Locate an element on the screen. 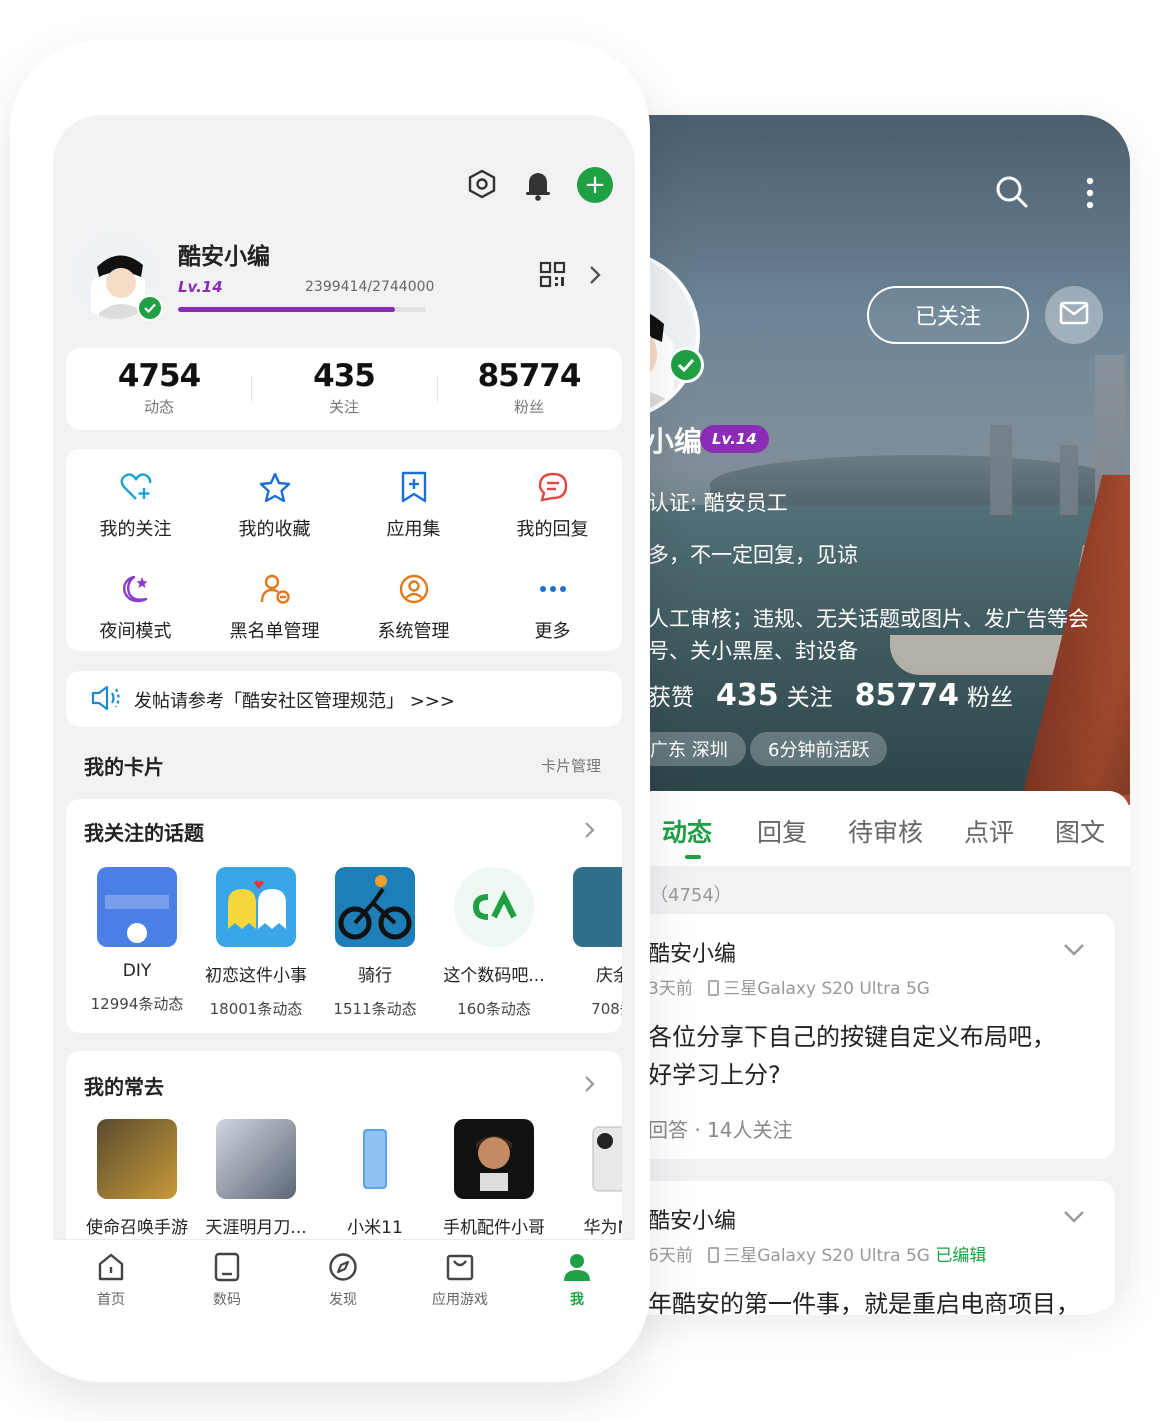 This screenshot has width=1174, height=1421. more-vertical-icon is located at coordinates (1090, 195).